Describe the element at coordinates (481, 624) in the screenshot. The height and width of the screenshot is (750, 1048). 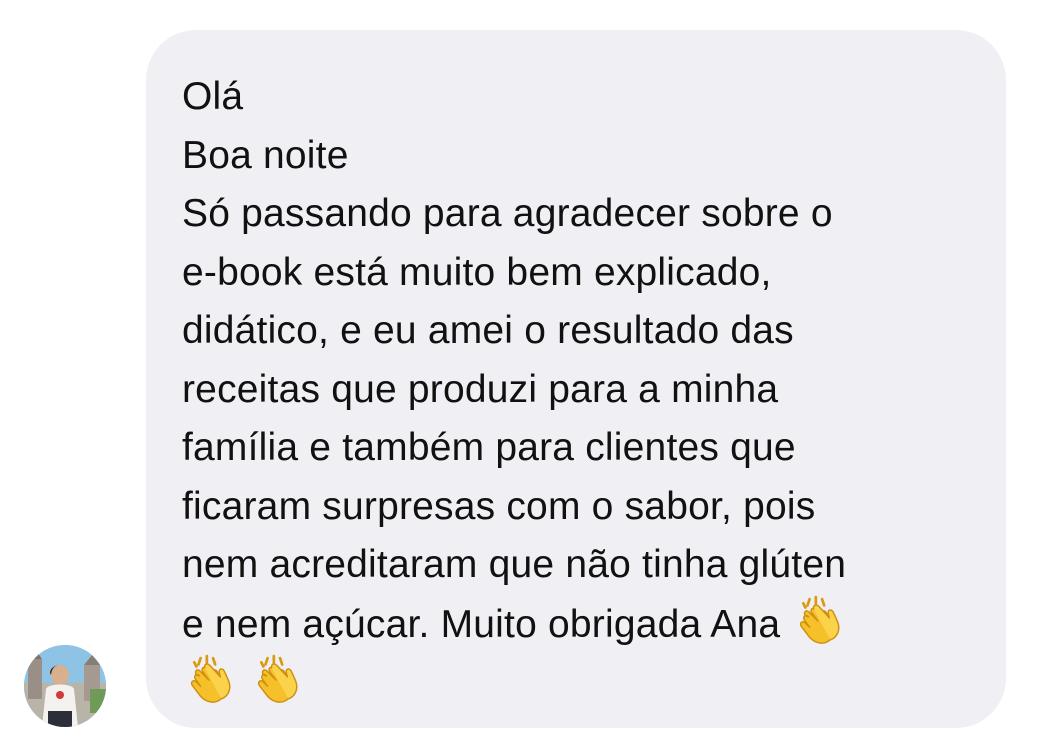
I see `message-line-text: e nem açúcar. Muito obrigada Ana` at that location.